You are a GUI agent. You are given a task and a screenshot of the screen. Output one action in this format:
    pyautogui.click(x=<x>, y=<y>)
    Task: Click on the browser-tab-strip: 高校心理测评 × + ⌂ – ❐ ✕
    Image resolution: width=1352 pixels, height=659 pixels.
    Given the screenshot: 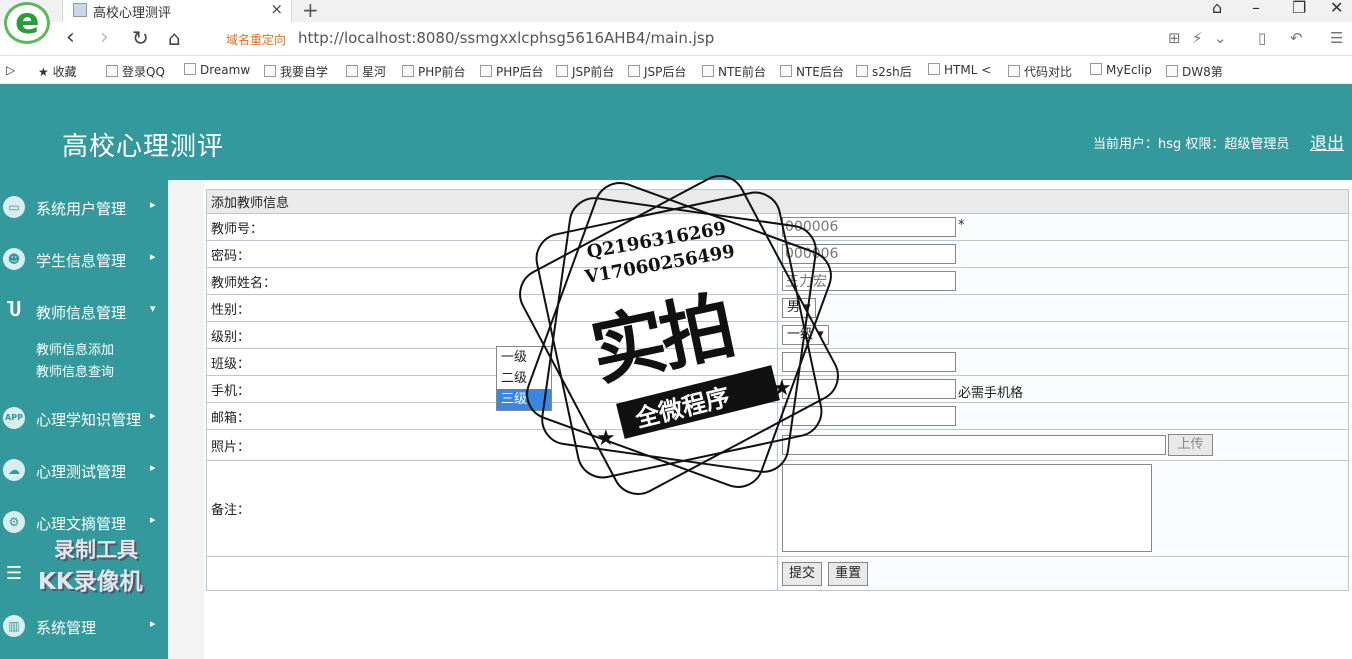 What is the action you would take?
    pyautogui.click(x=676, y=11)
    